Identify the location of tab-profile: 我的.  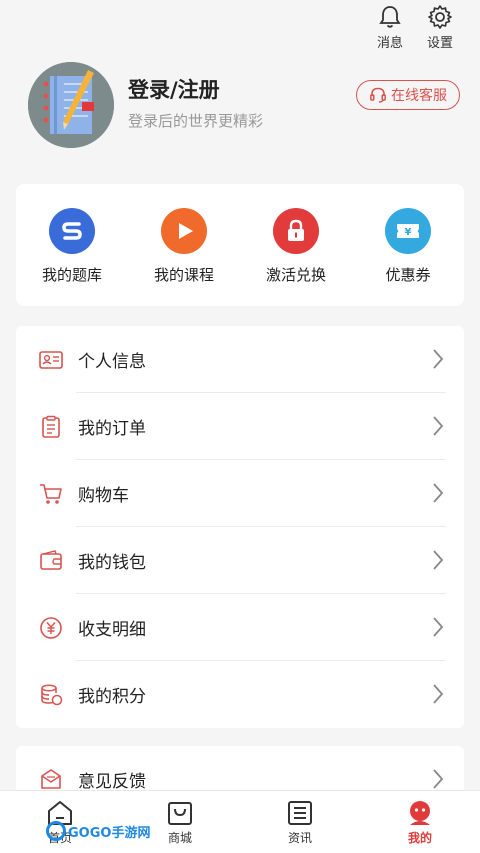
(420, 822).